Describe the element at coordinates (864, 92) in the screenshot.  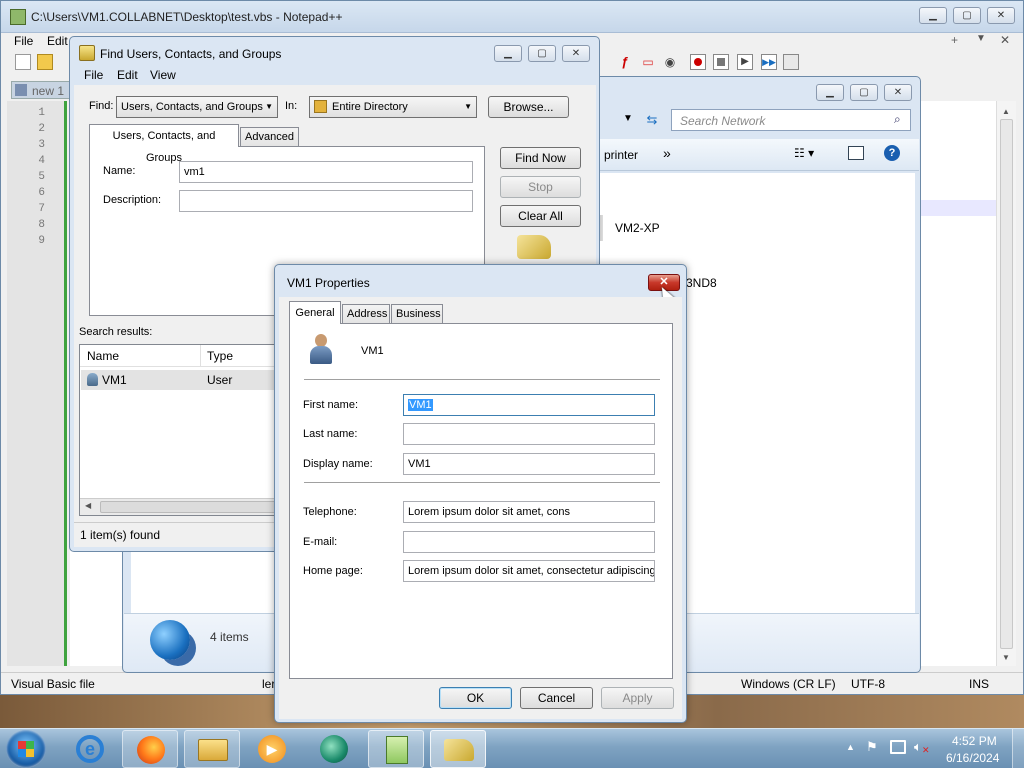
I see `network-maximize-button: ▢` at that location.